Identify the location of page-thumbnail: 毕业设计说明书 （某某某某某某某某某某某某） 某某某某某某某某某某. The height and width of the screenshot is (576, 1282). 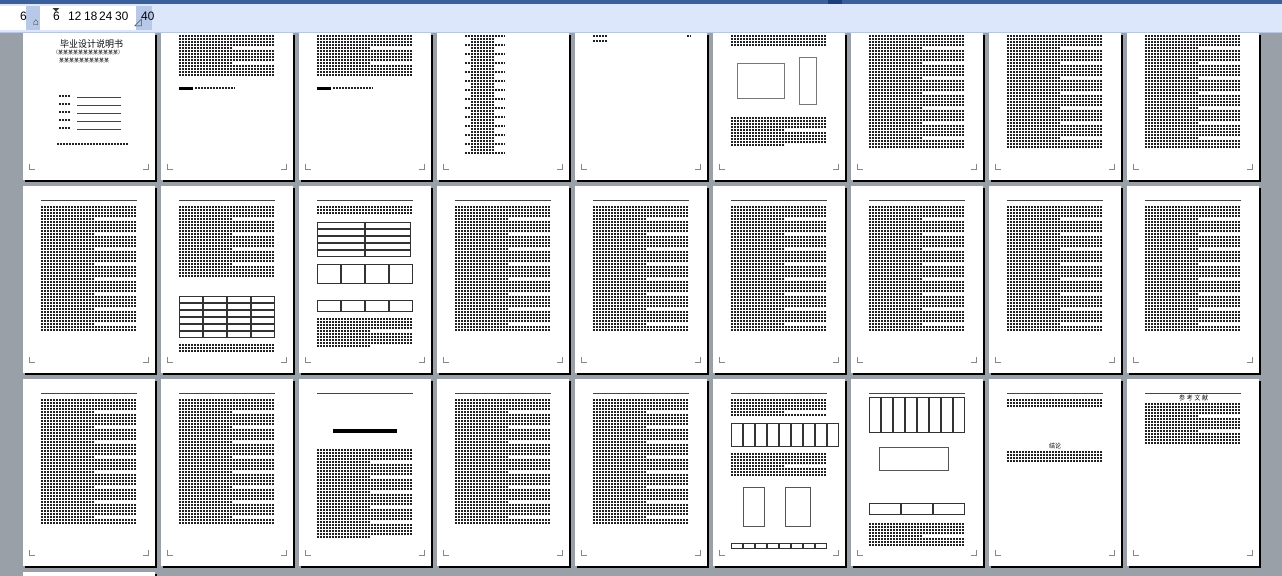
(89, 106).